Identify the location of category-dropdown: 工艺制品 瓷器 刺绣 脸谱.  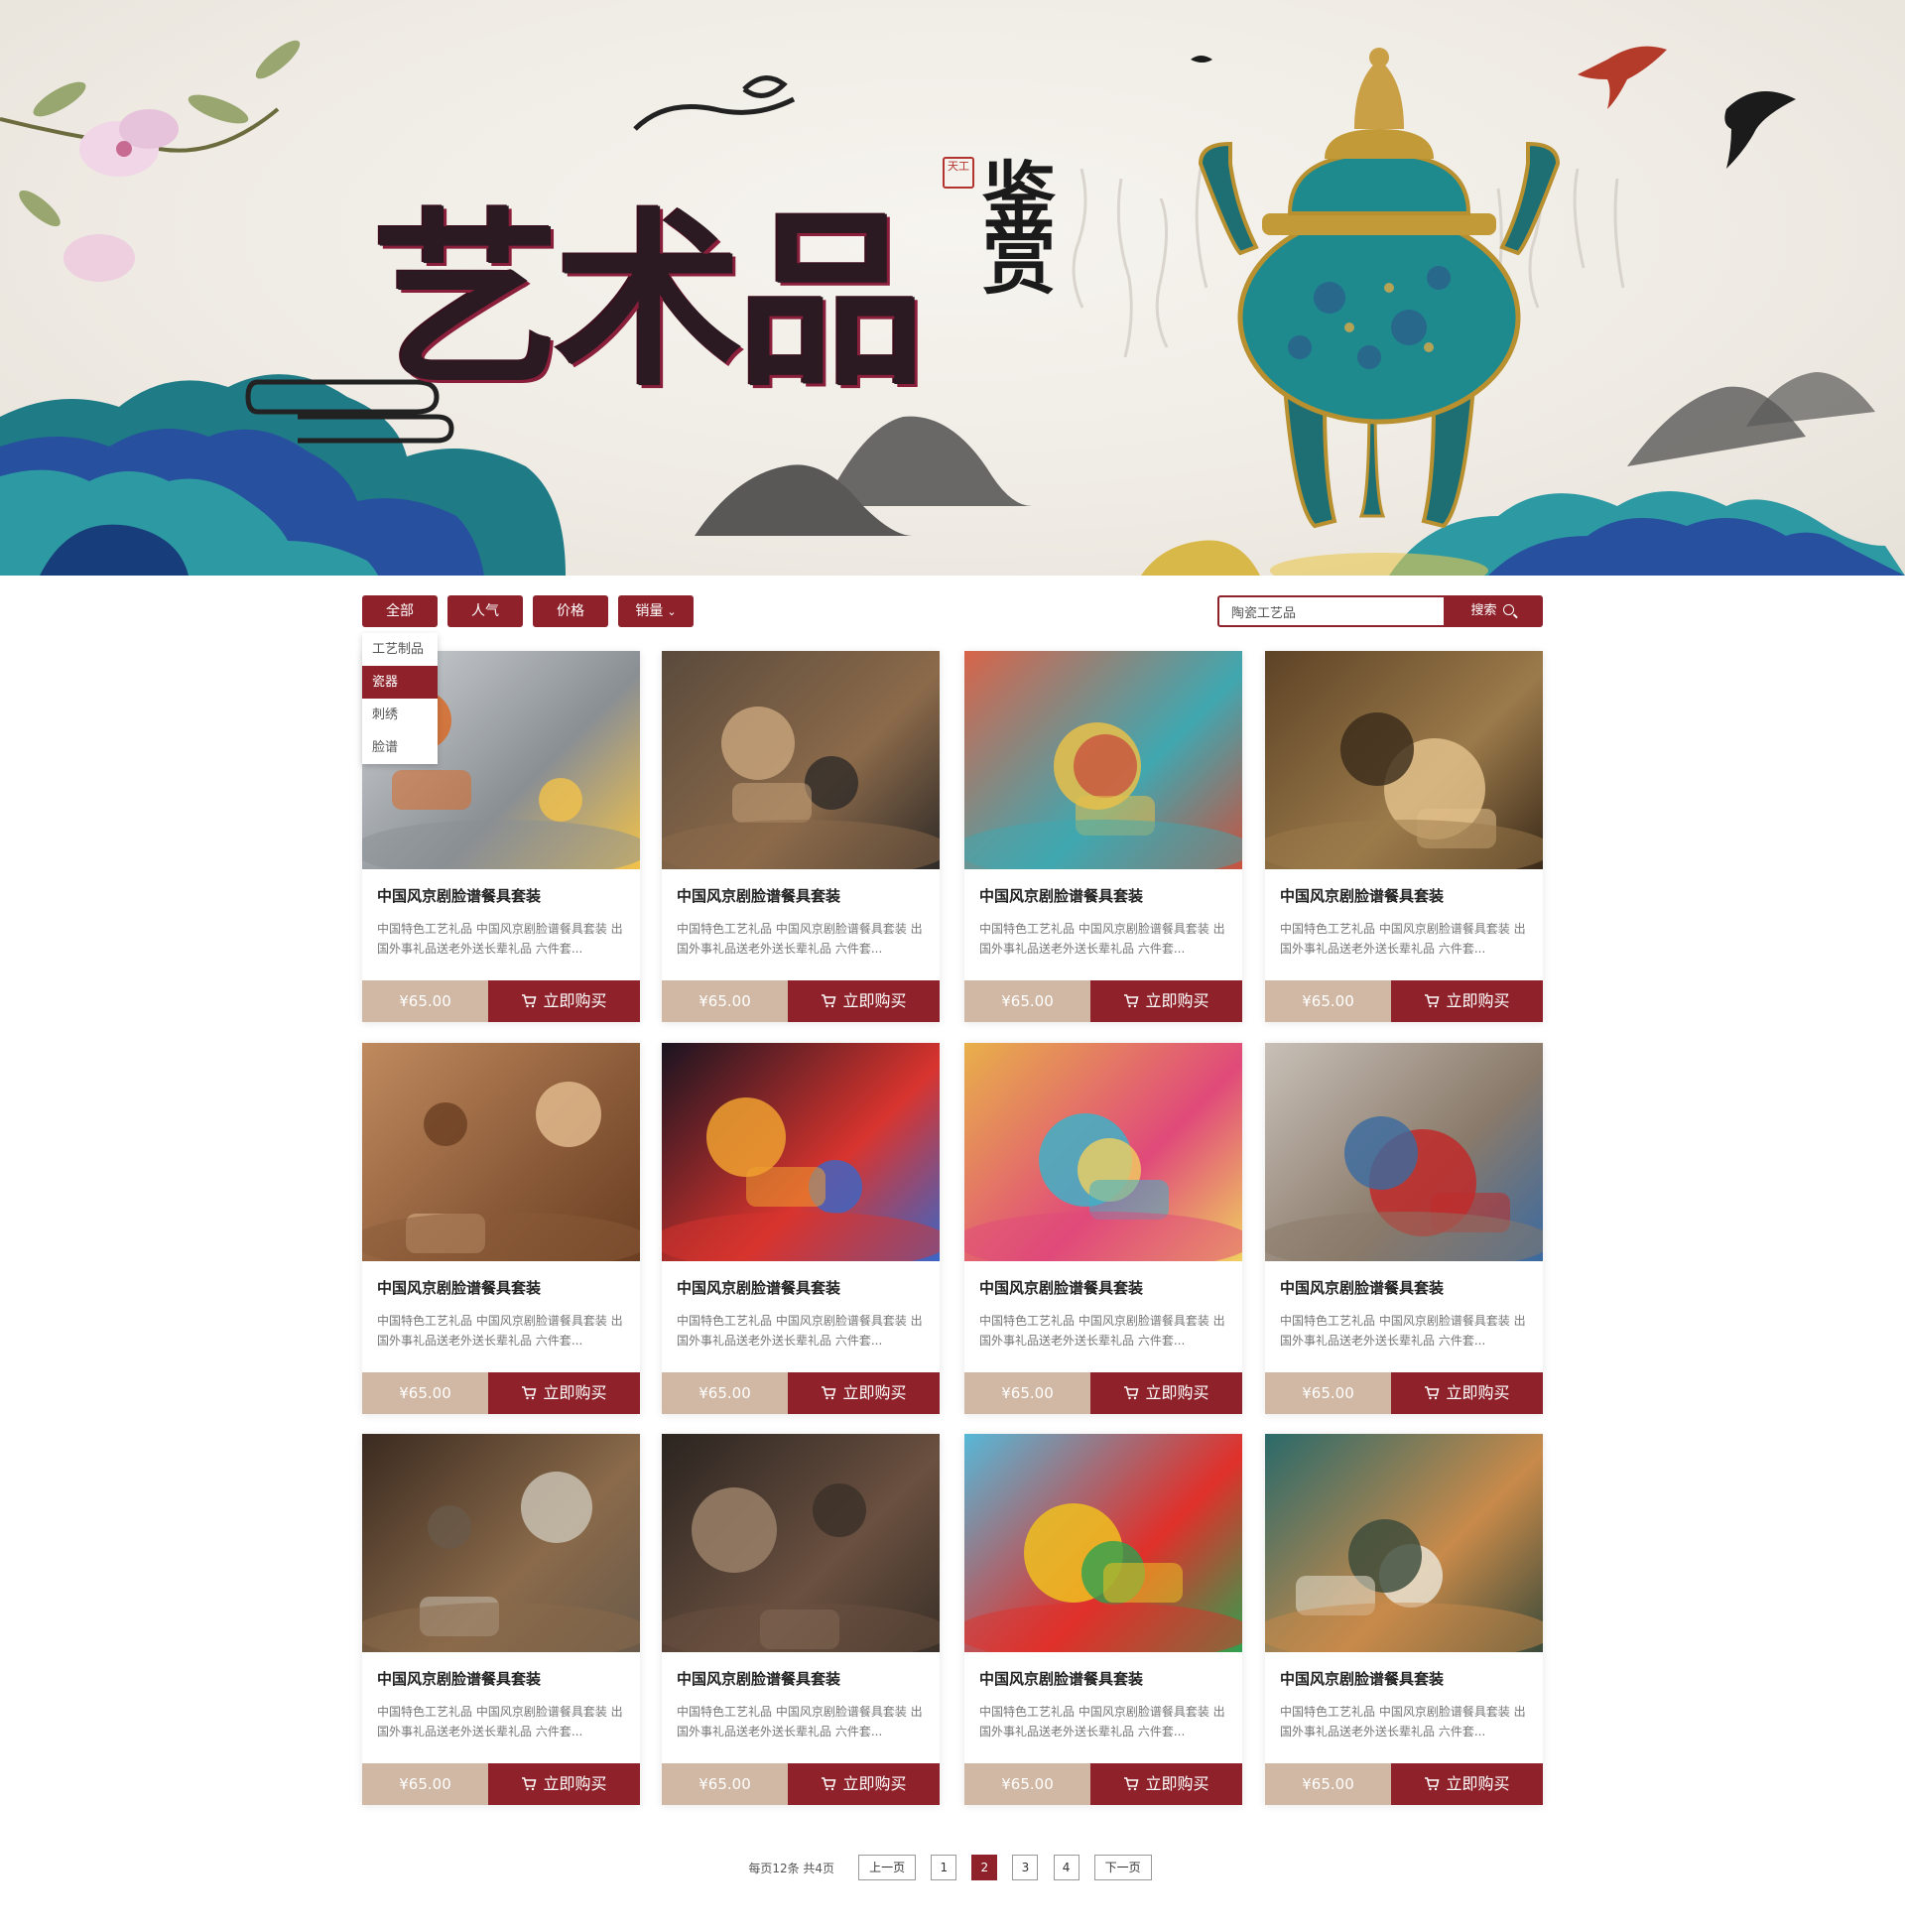
(400, 699).